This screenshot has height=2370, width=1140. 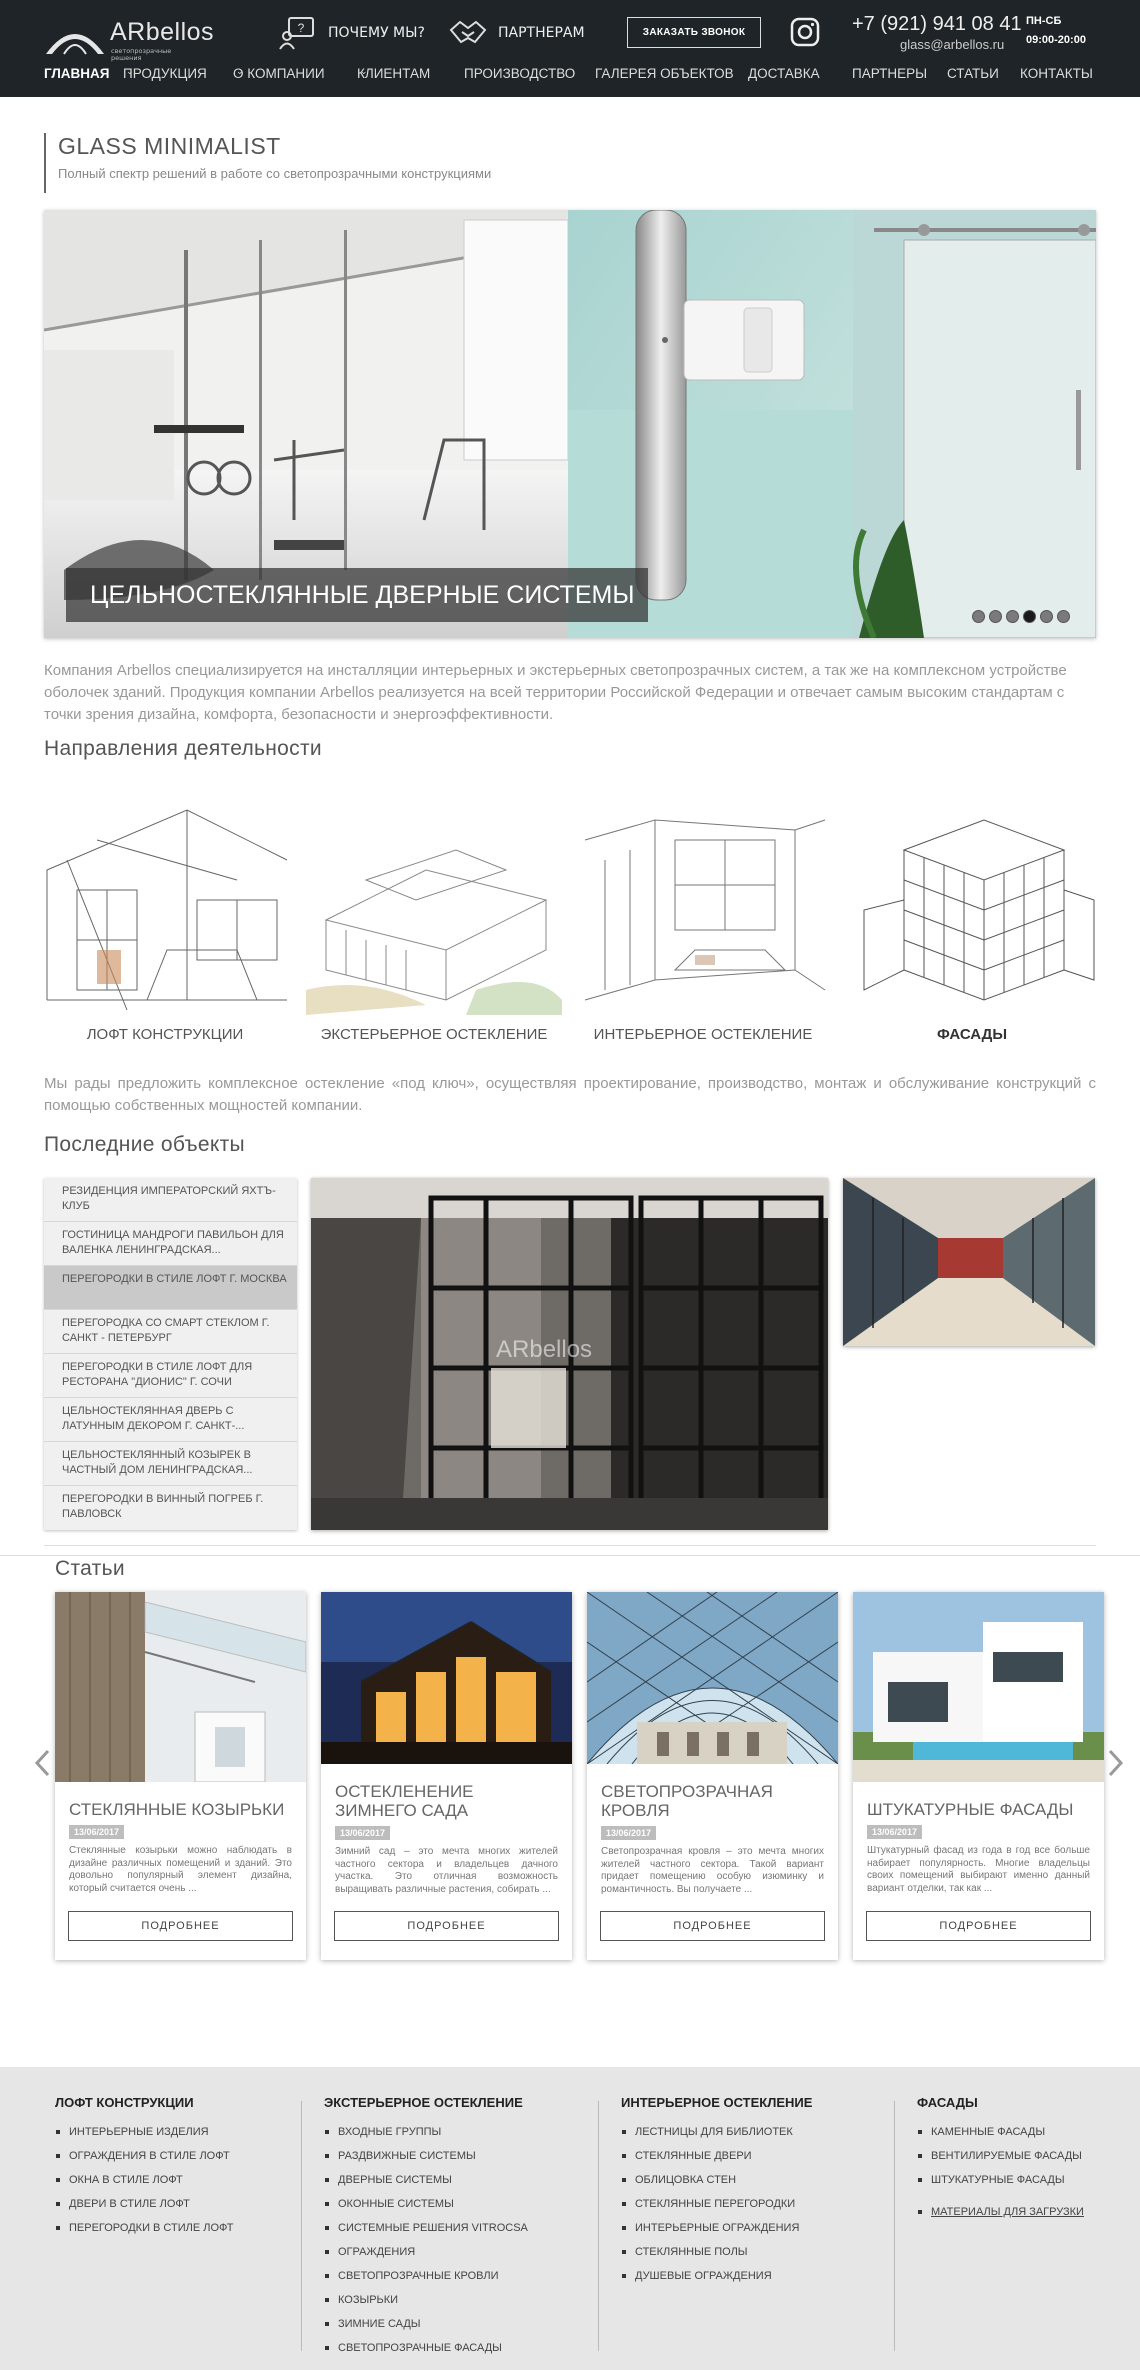 What do you see at coordinates (144, 2156) in the screenshot?
I see `footer-link: ОГРАЖДЕНИЯ В СТИЛЕ ЛОФТ` at bounding box center [144, 2156].